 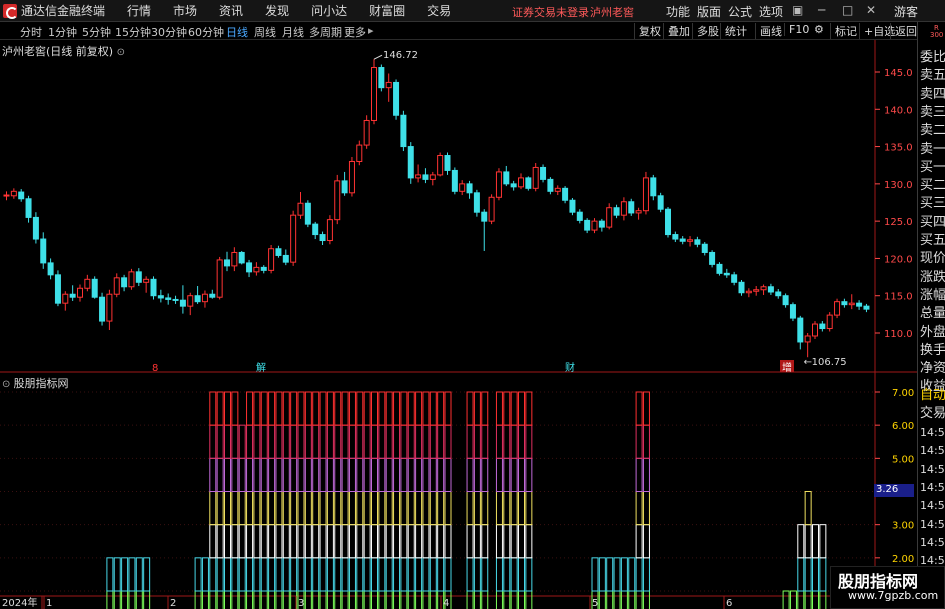 I want to click on menu-xuanxiang: 选项, so click(x=771, y=11).